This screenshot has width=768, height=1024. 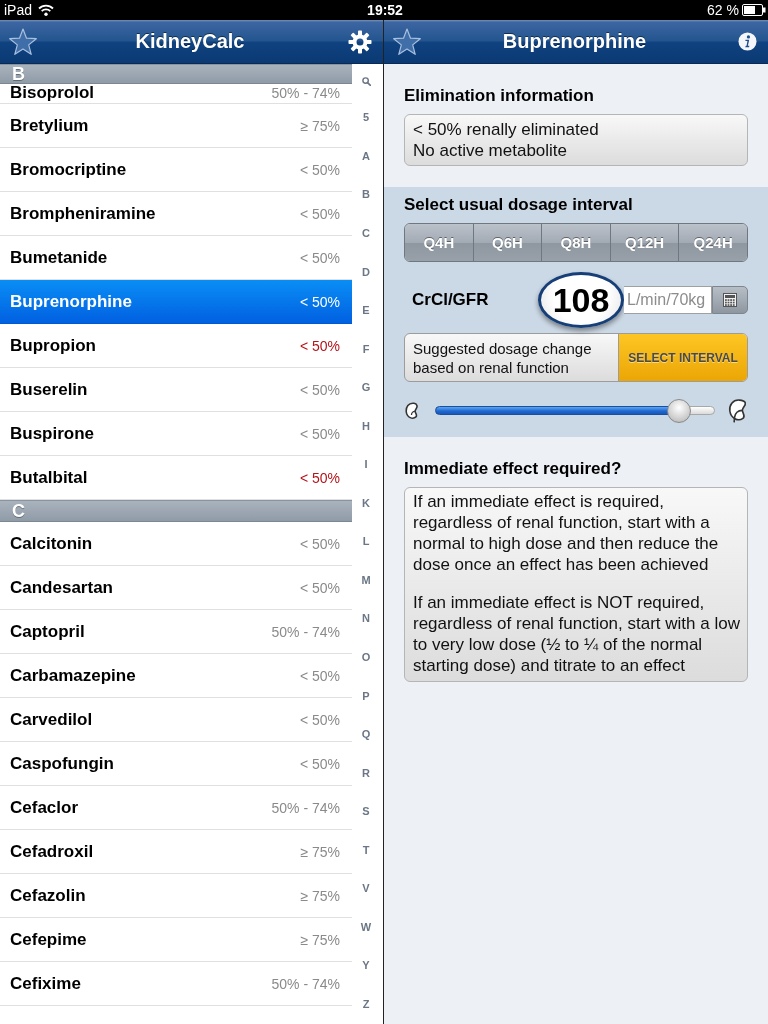 I want to click on device-name: iPad, so click(x=18, y=10).